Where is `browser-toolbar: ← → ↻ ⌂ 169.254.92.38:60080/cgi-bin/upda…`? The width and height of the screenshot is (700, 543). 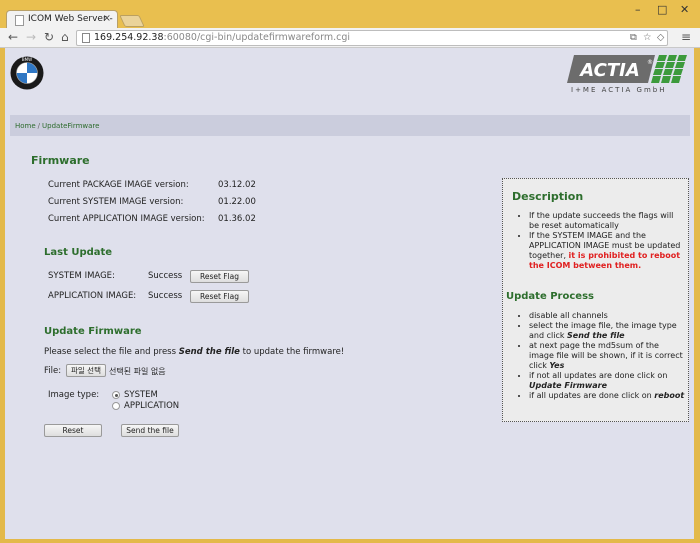
browser-toolbar: ← → ↻ ⌂ 169.254.92.38:60080/cgi-bin/upda… is located at coordinates (350, 38).